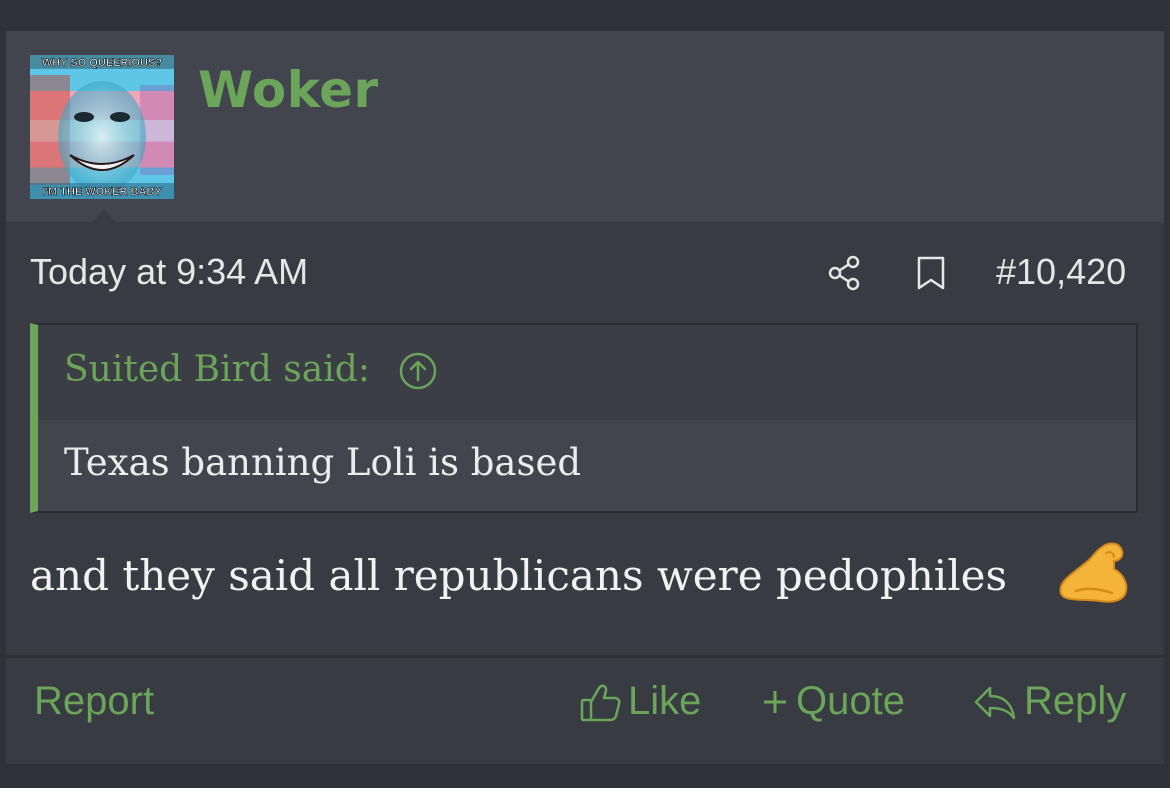  I want to click on report-button: Report, so click(94, 701).